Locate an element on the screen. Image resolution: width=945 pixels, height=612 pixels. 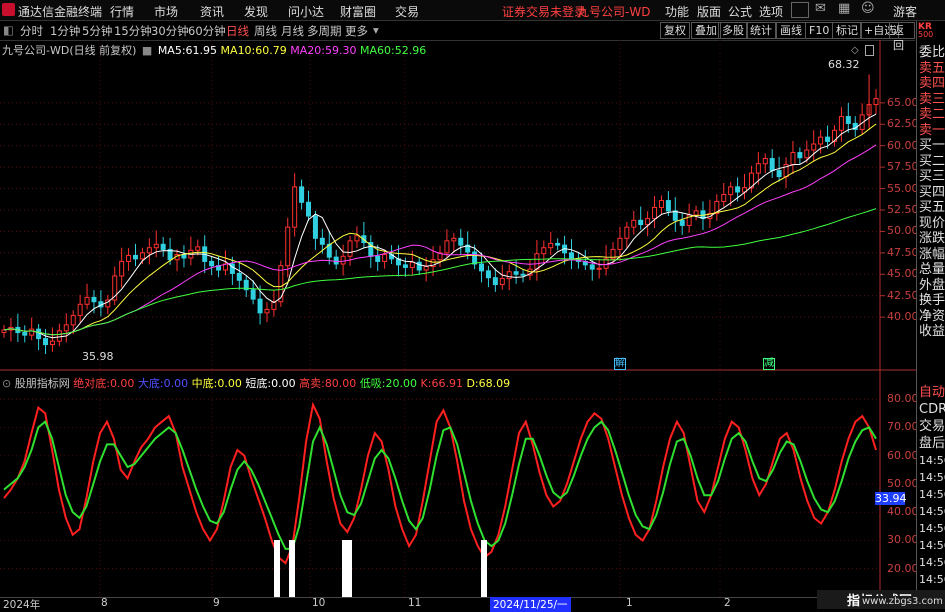
diamond-icon: ◇ is located at coordinates (855, 50).